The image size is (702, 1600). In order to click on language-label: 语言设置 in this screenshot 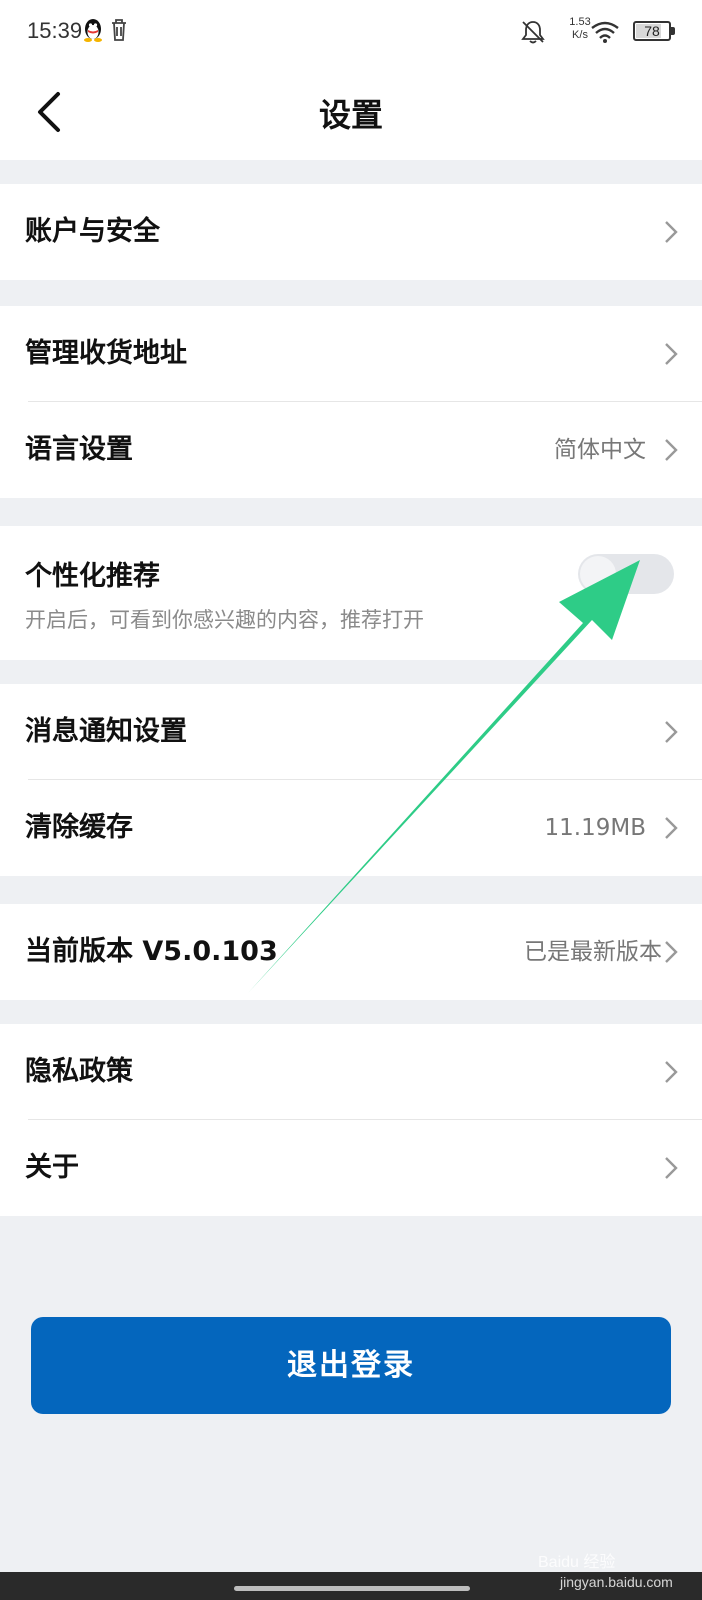, I will do `click(79, 449)`.